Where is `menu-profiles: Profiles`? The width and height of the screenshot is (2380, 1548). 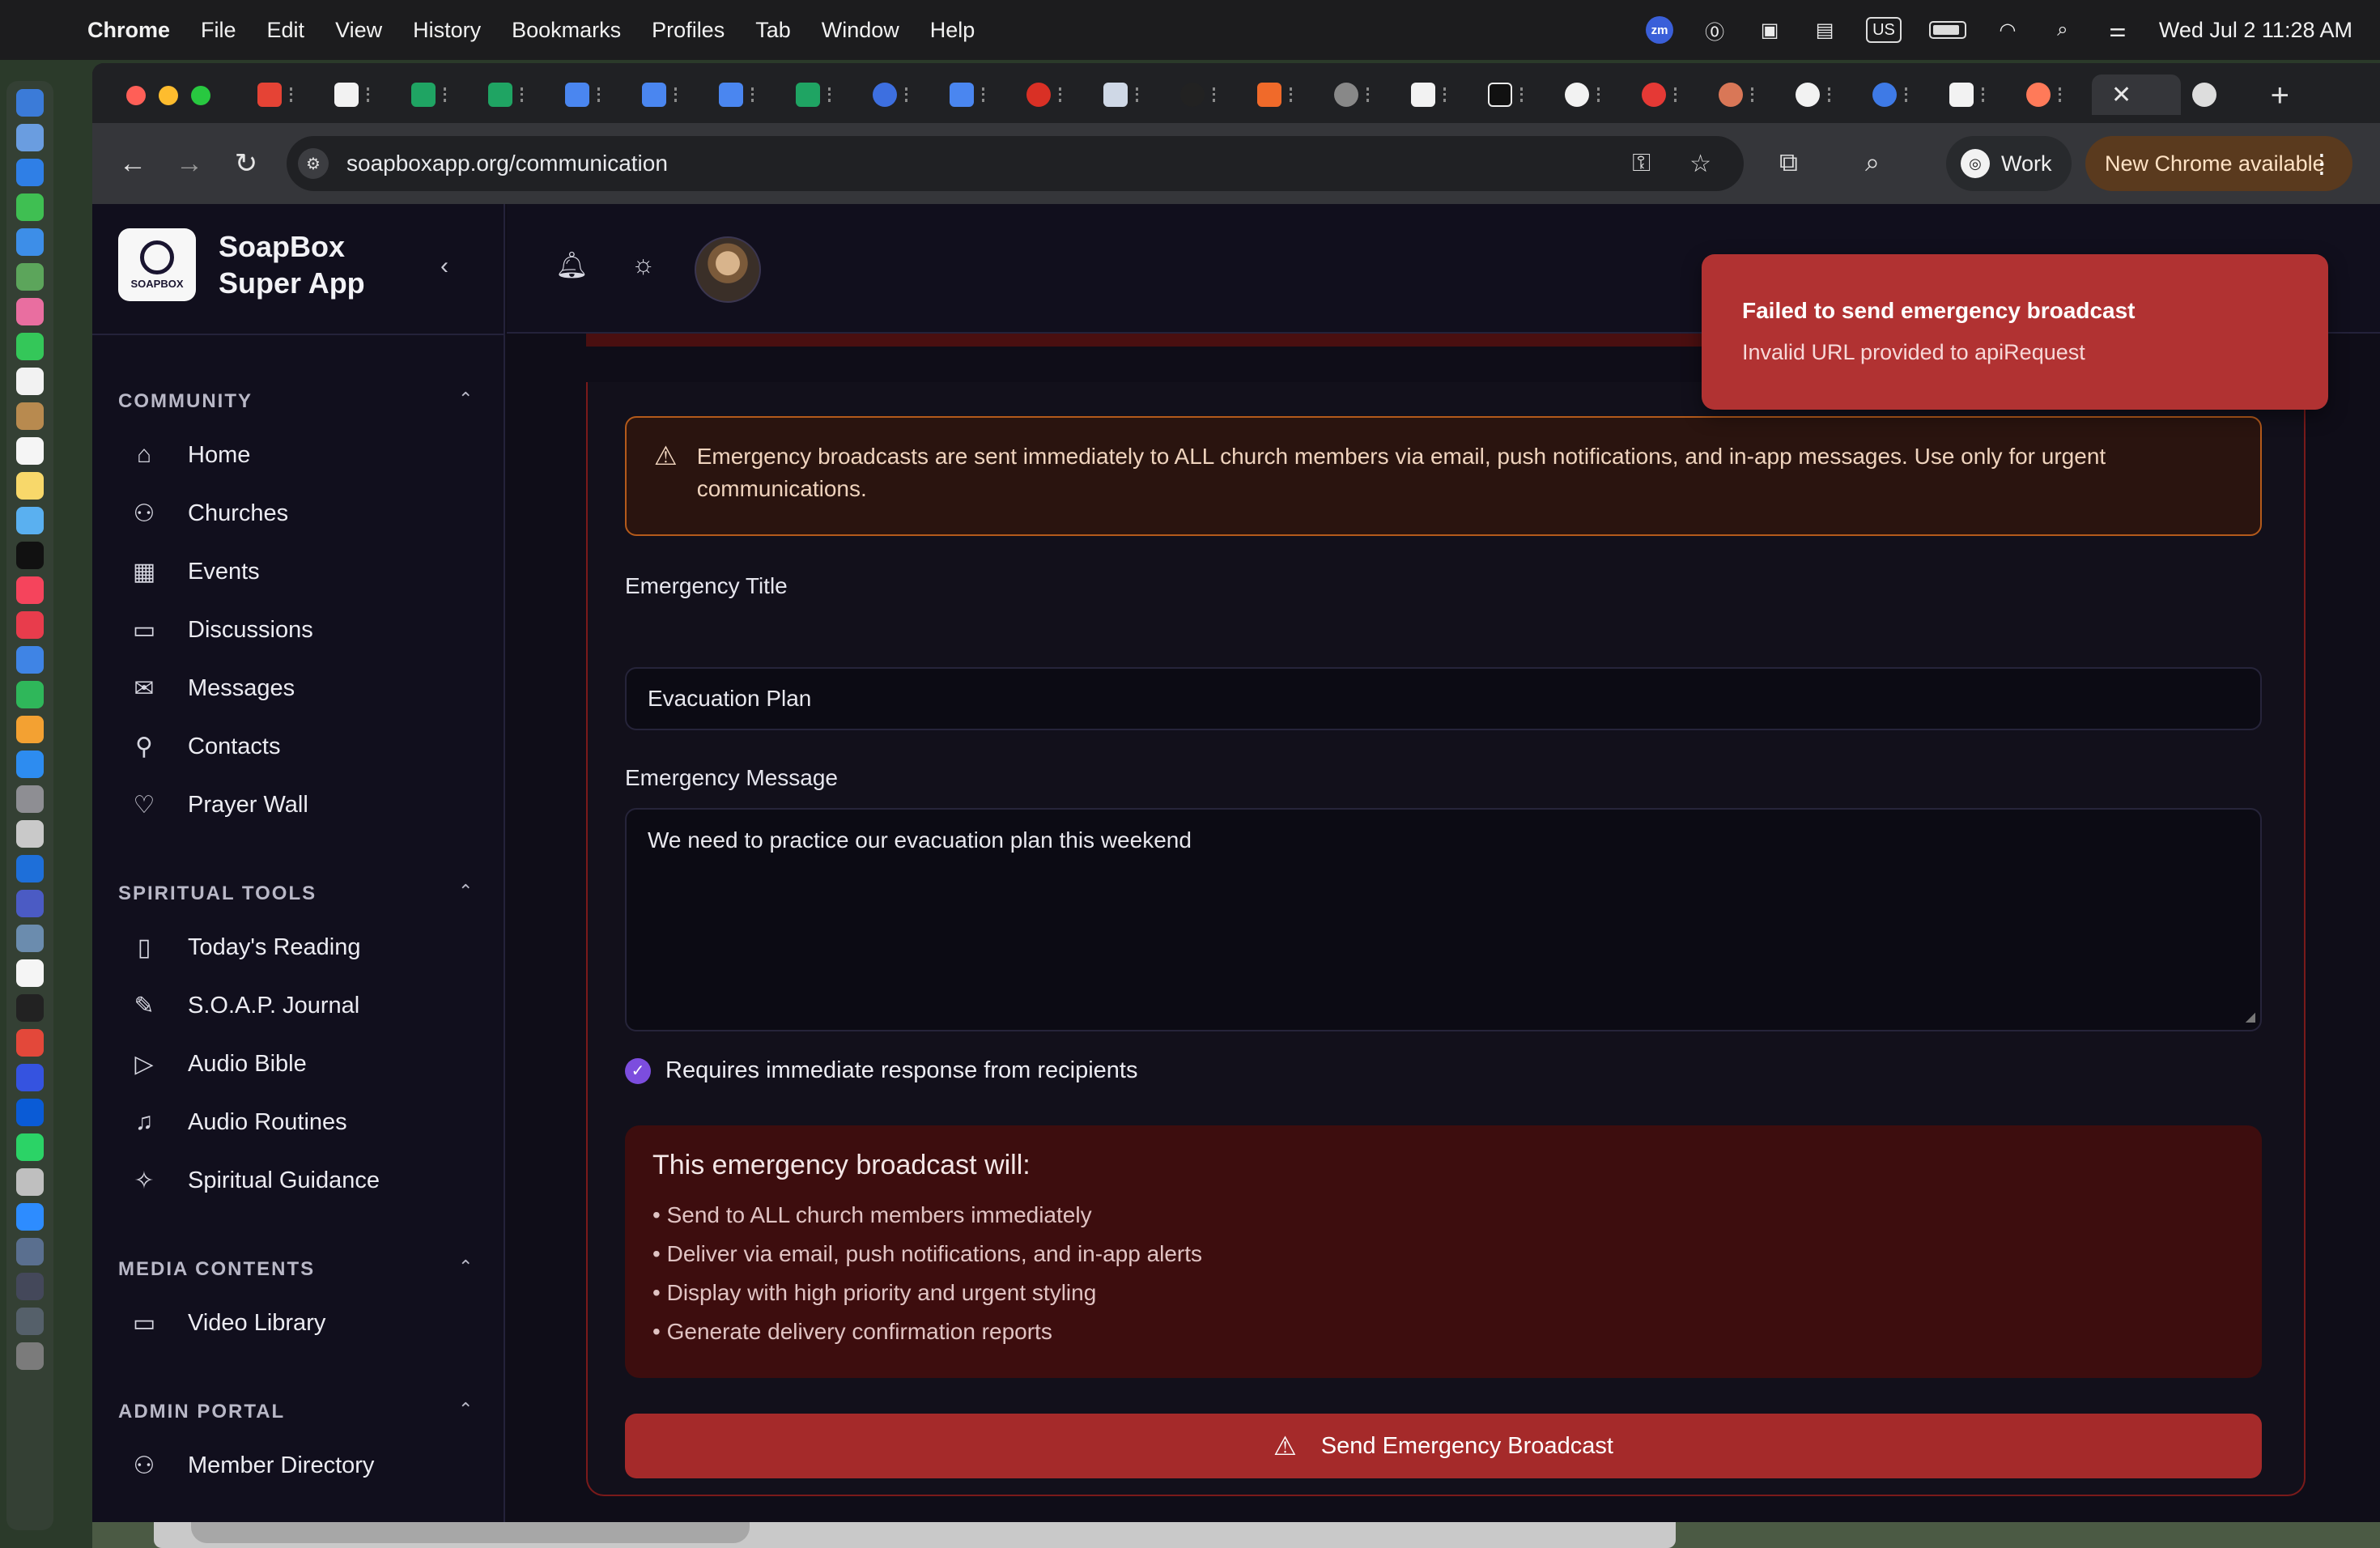 menu-profiles: Profiles is located at coordinates (688, 31).